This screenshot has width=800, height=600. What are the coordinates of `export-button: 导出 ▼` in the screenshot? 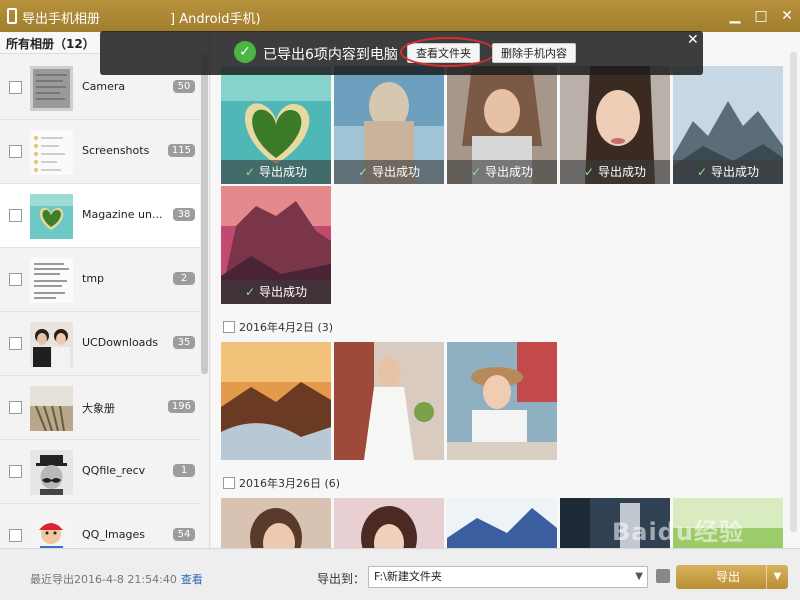 It's located at (732, 577).